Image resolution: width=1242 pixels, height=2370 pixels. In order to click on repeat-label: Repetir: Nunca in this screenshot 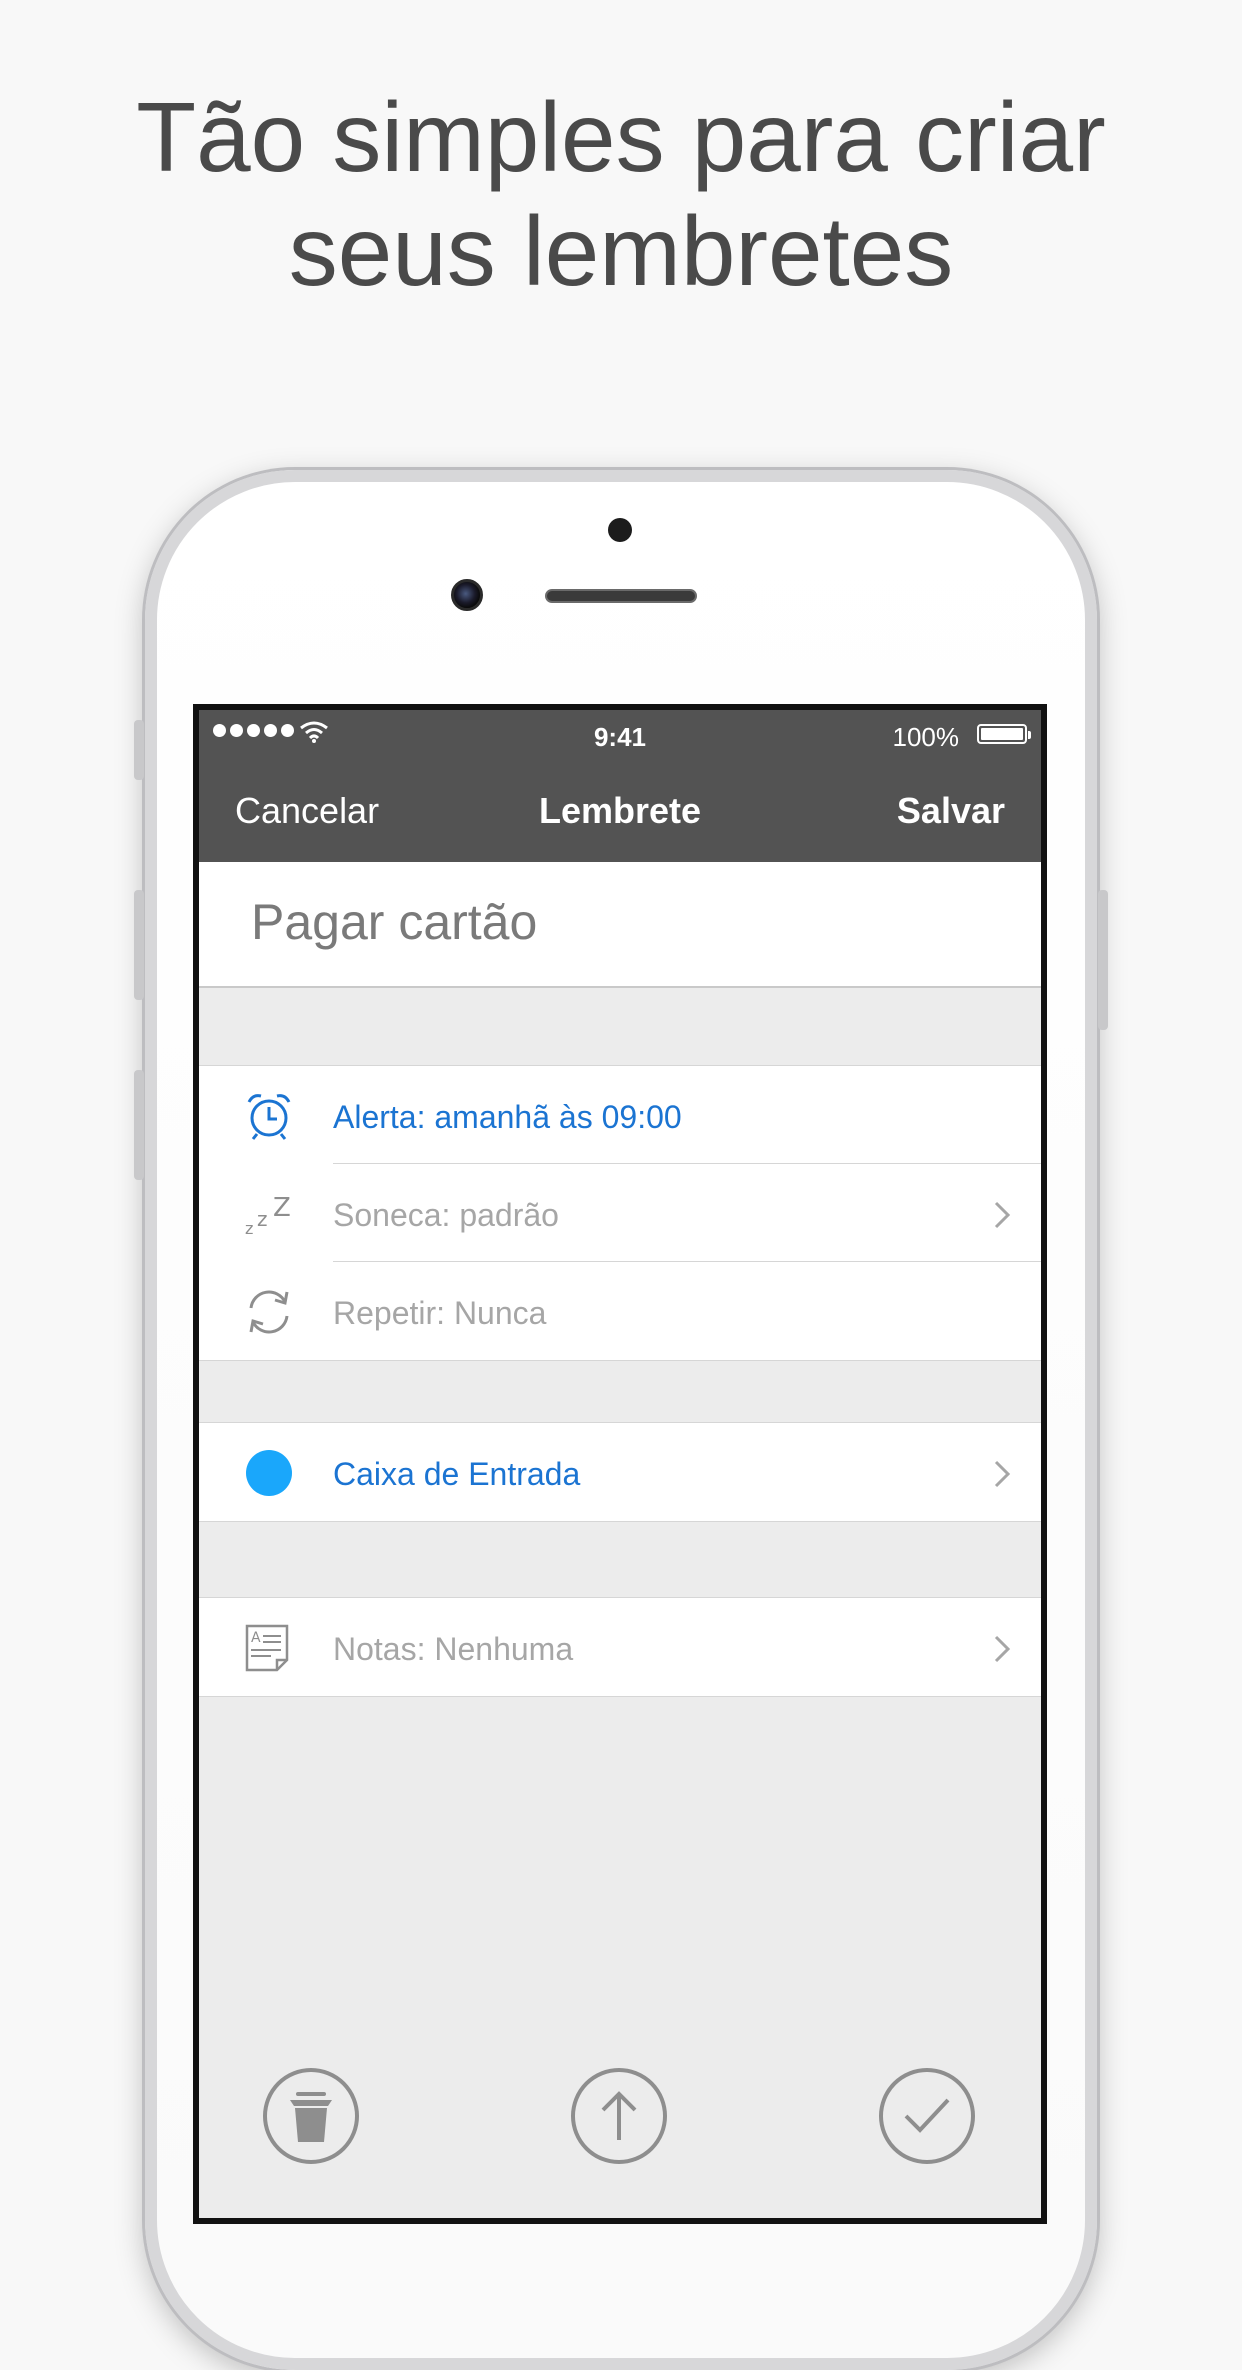, I will do `click(440, 1313)`.